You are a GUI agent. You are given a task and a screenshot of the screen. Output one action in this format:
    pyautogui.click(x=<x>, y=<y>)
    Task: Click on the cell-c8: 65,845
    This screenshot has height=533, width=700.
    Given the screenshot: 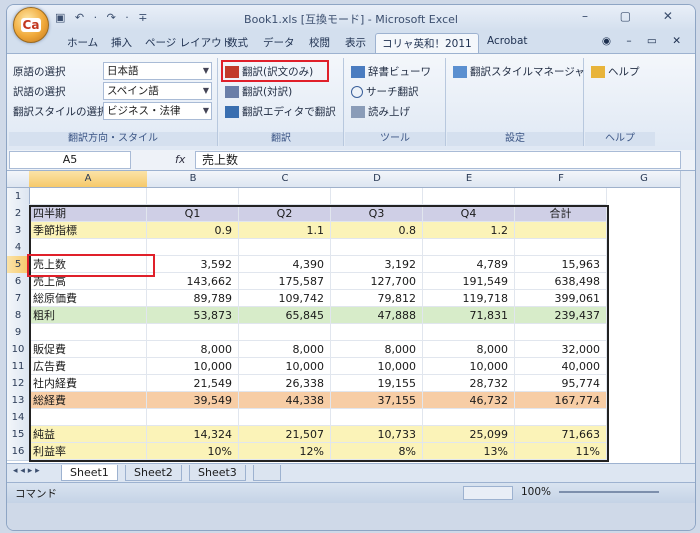 What is the action you would take?
    pyautogui.click(x=285, y=315)
    